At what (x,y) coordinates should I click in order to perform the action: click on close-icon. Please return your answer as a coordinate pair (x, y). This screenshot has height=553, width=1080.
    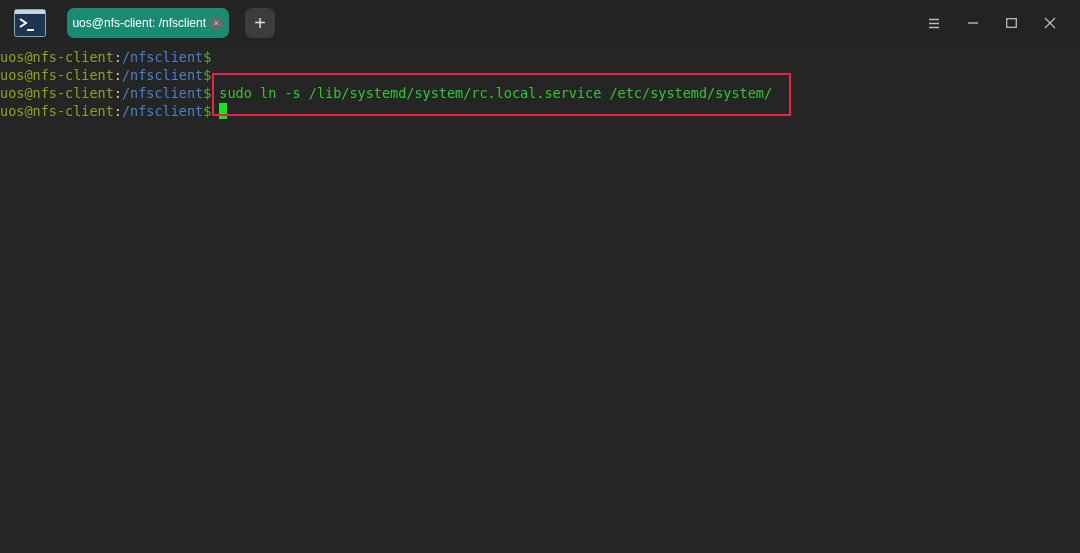
    Looking at the image, I should click on (1050, 23).